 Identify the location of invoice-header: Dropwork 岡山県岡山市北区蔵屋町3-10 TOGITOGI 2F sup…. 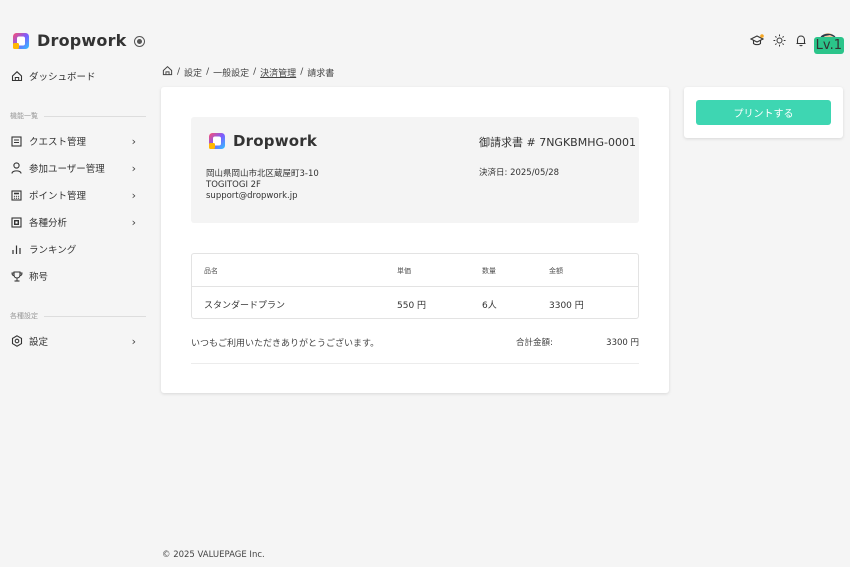
(415, 170).